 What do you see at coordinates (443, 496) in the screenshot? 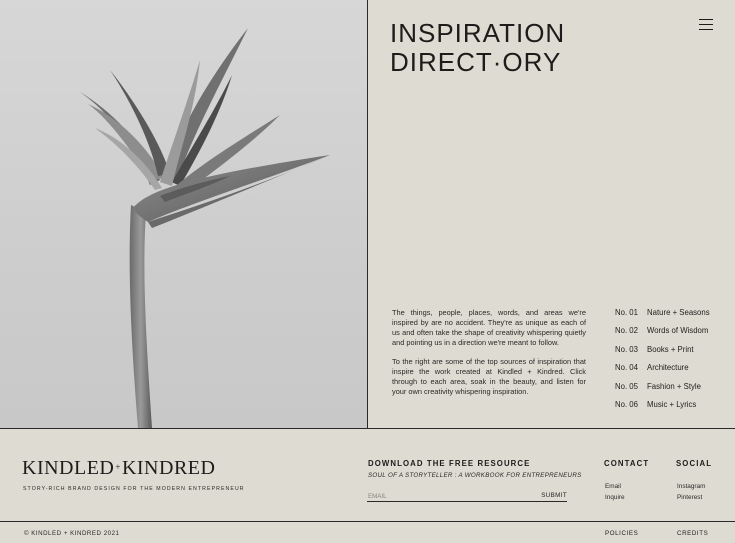
I see `email-input` at bounding box center [443, 496].